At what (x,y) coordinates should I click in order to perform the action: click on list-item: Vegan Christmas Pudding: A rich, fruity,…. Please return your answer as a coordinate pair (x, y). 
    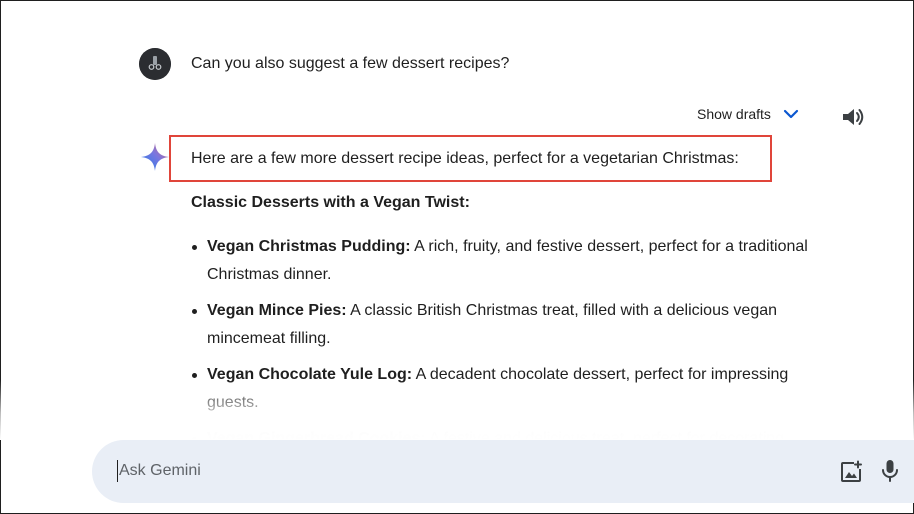
    Looking at the image, I should click on (501, 261).